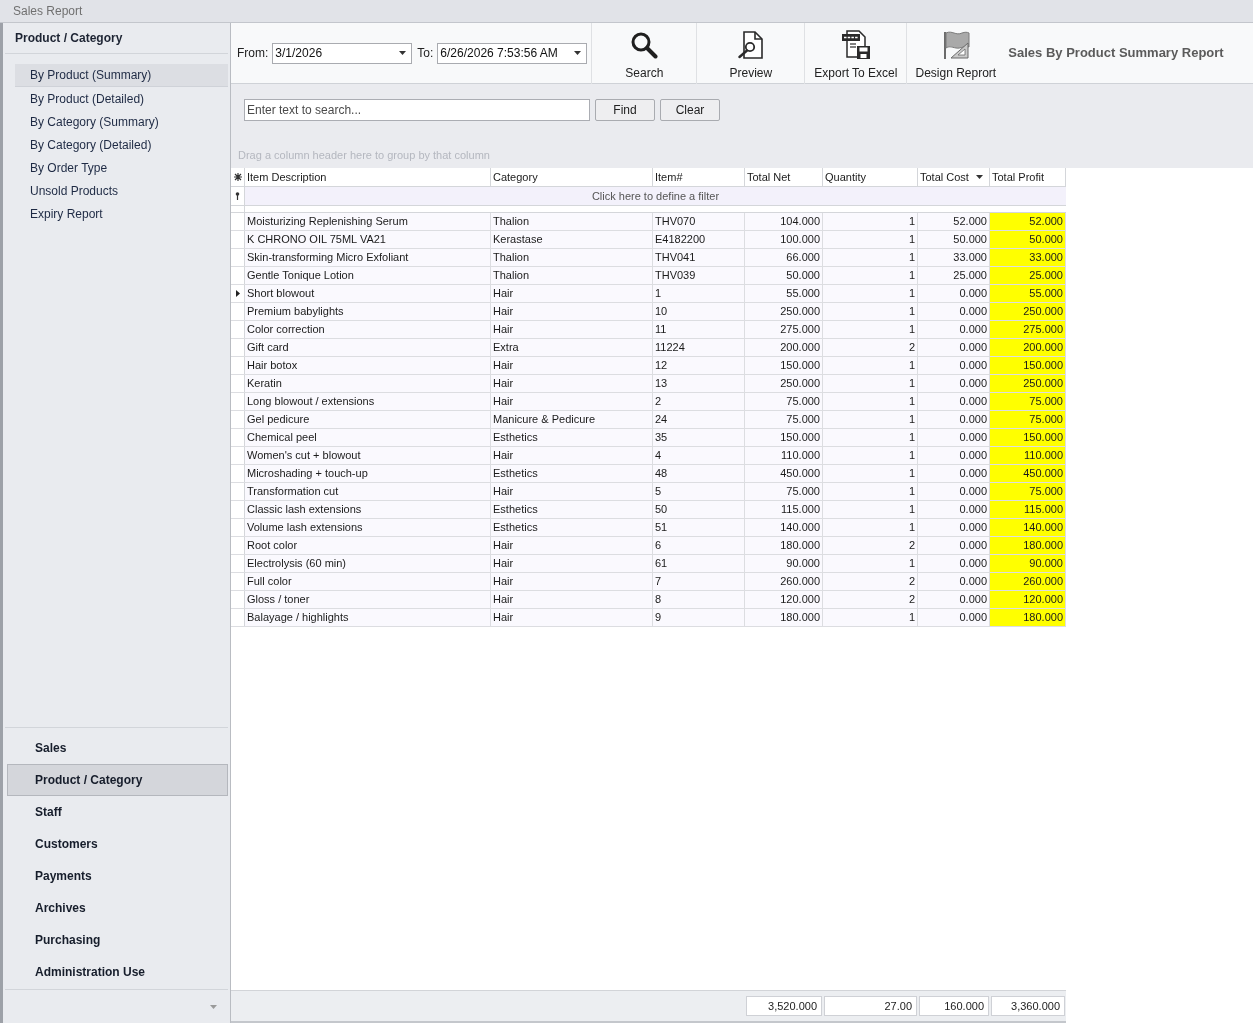  What do you see at coordinates (954, 177) in the screenshot?
I see `column-header: Total Cost` at bounding box center [954, 177].